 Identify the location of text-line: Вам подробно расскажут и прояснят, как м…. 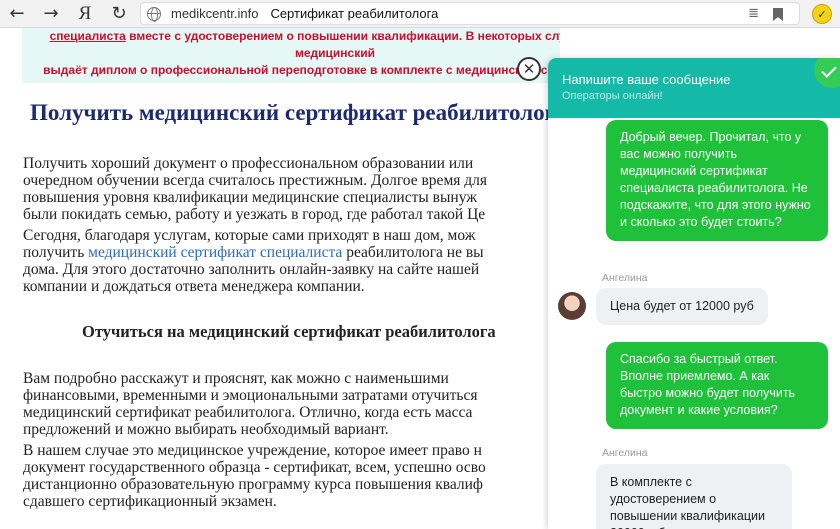
(236, 378).